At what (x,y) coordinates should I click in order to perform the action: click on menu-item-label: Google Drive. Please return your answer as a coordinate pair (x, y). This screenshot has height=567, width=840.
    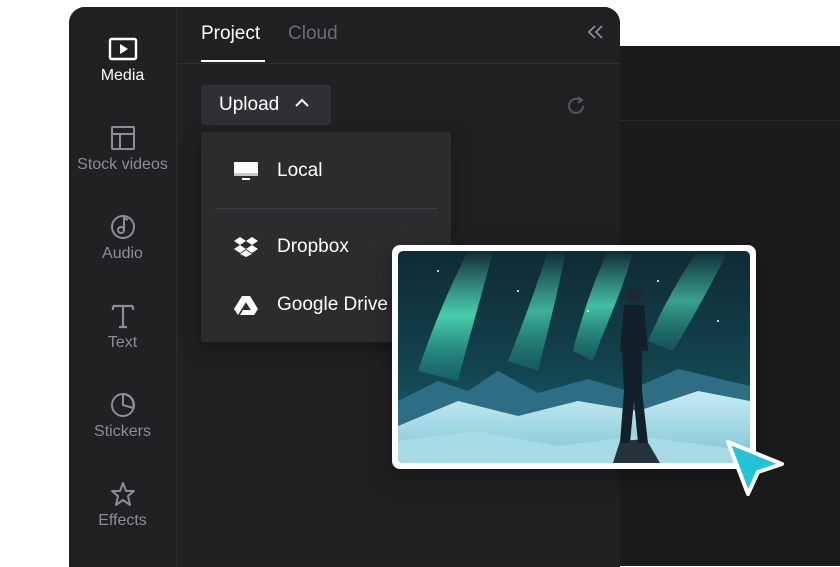
    Looking at the image, I should click on (332, 304).